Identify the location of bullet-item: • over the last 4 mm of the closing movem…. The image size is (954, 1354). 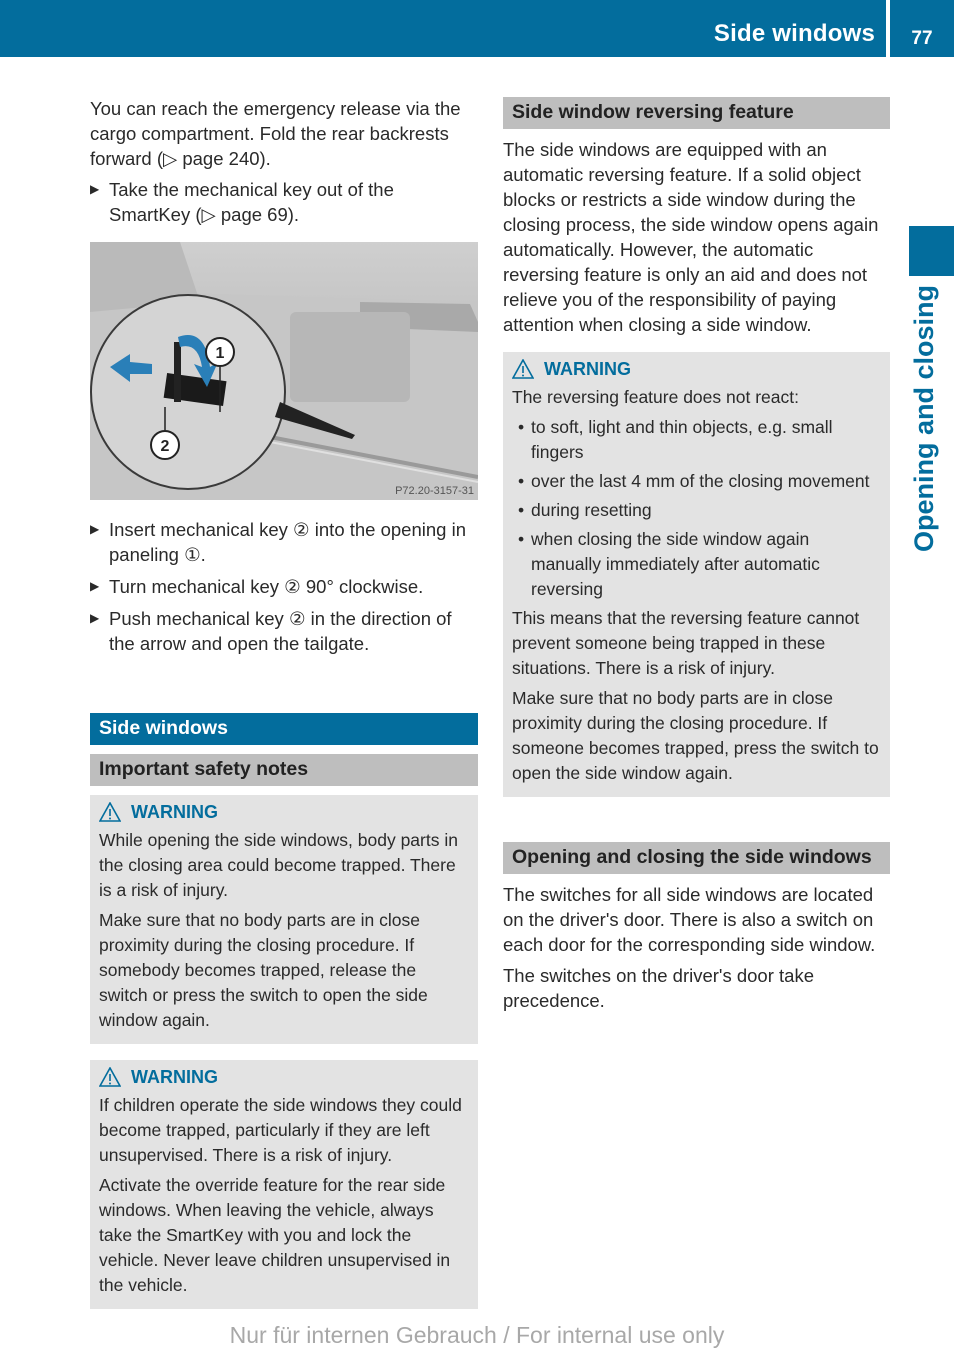
(696, 481).